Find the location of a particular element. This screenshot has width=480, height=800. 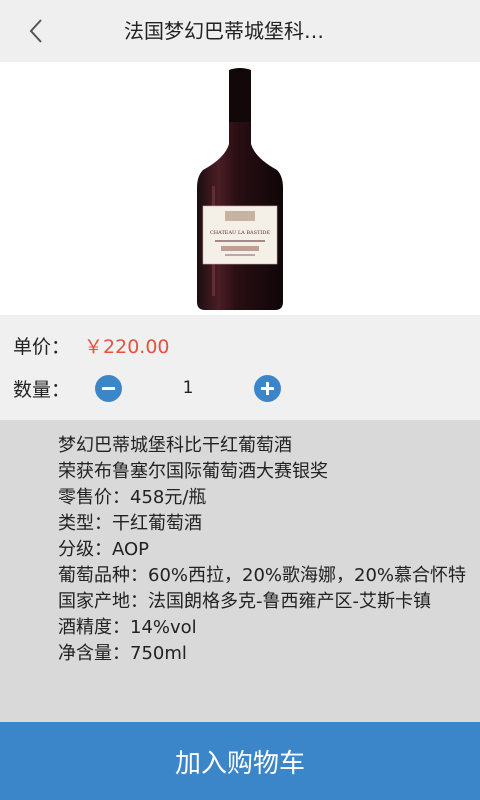

add-to-cart-label: 加入购物车 is located at coordinates (239, 763).